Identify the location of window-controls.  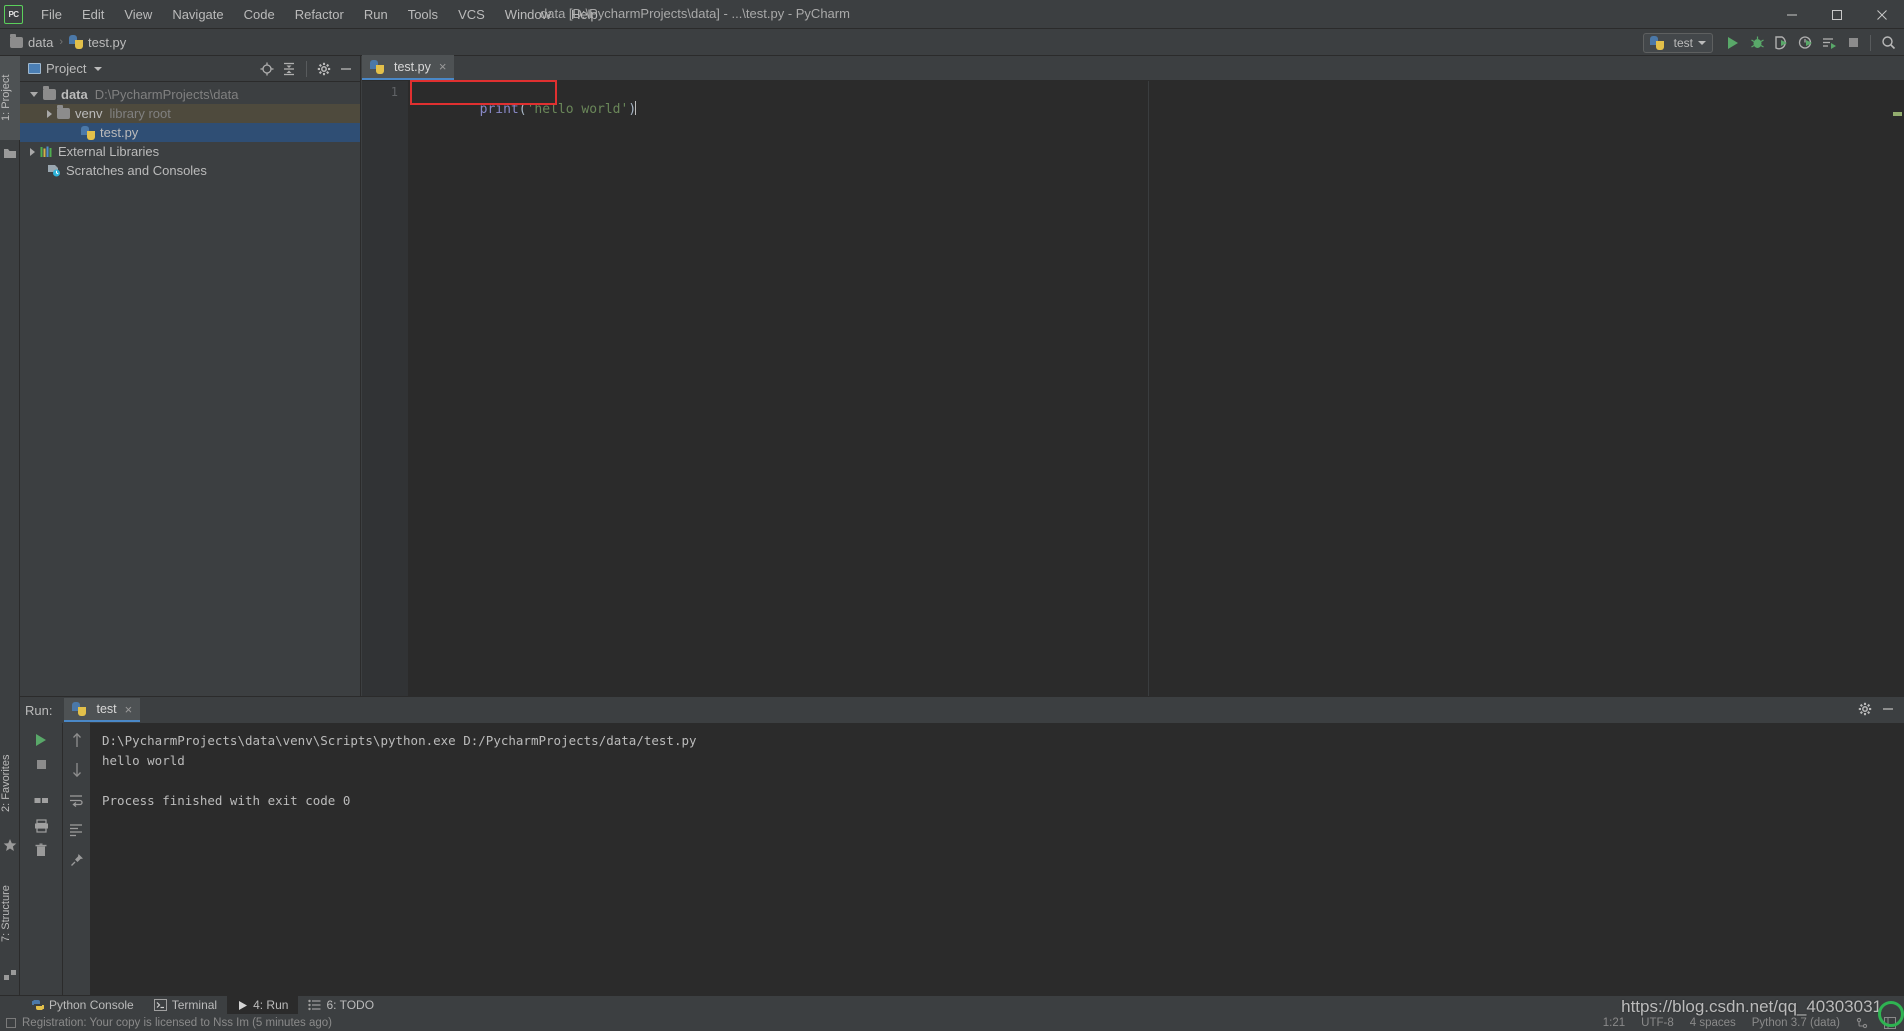
(1836, 14).